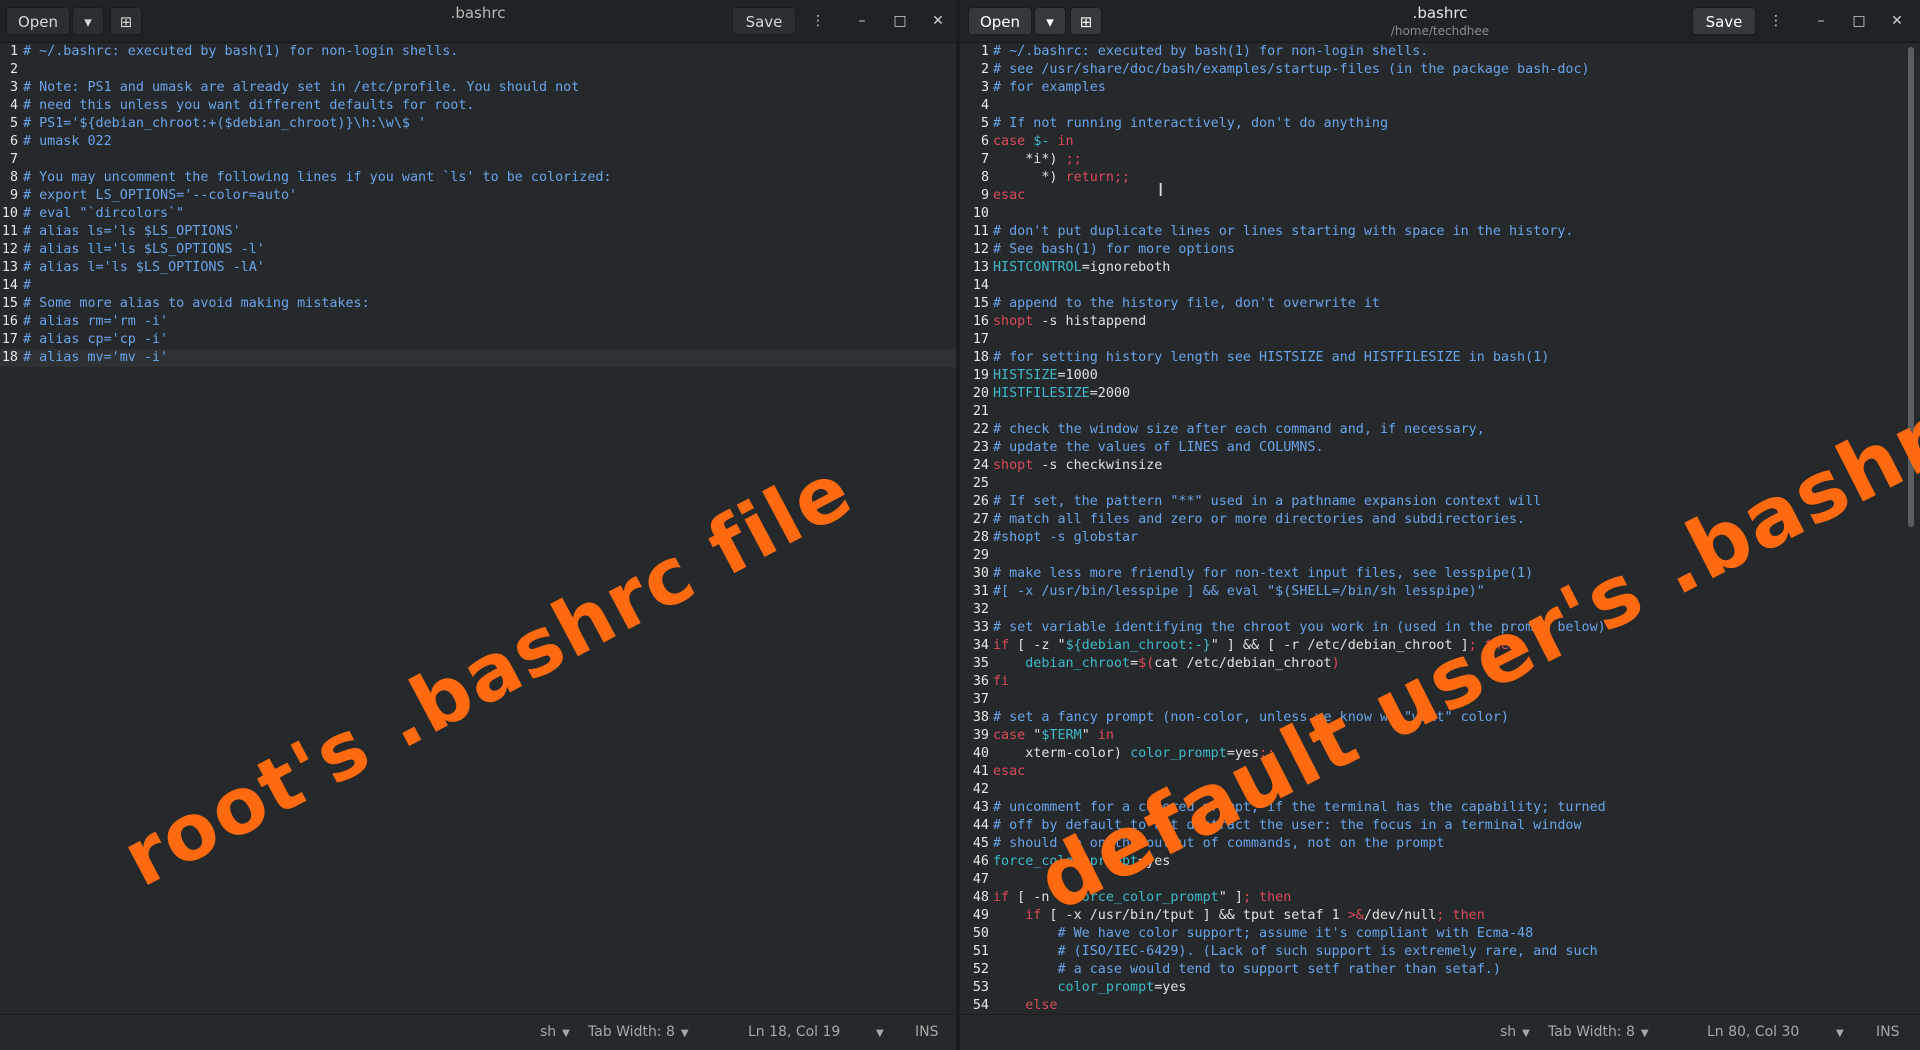  I want to click on titlebar: Open ▾ ⊞ .bashrc Save ⋮ – □ ✕, so click(478, 21).